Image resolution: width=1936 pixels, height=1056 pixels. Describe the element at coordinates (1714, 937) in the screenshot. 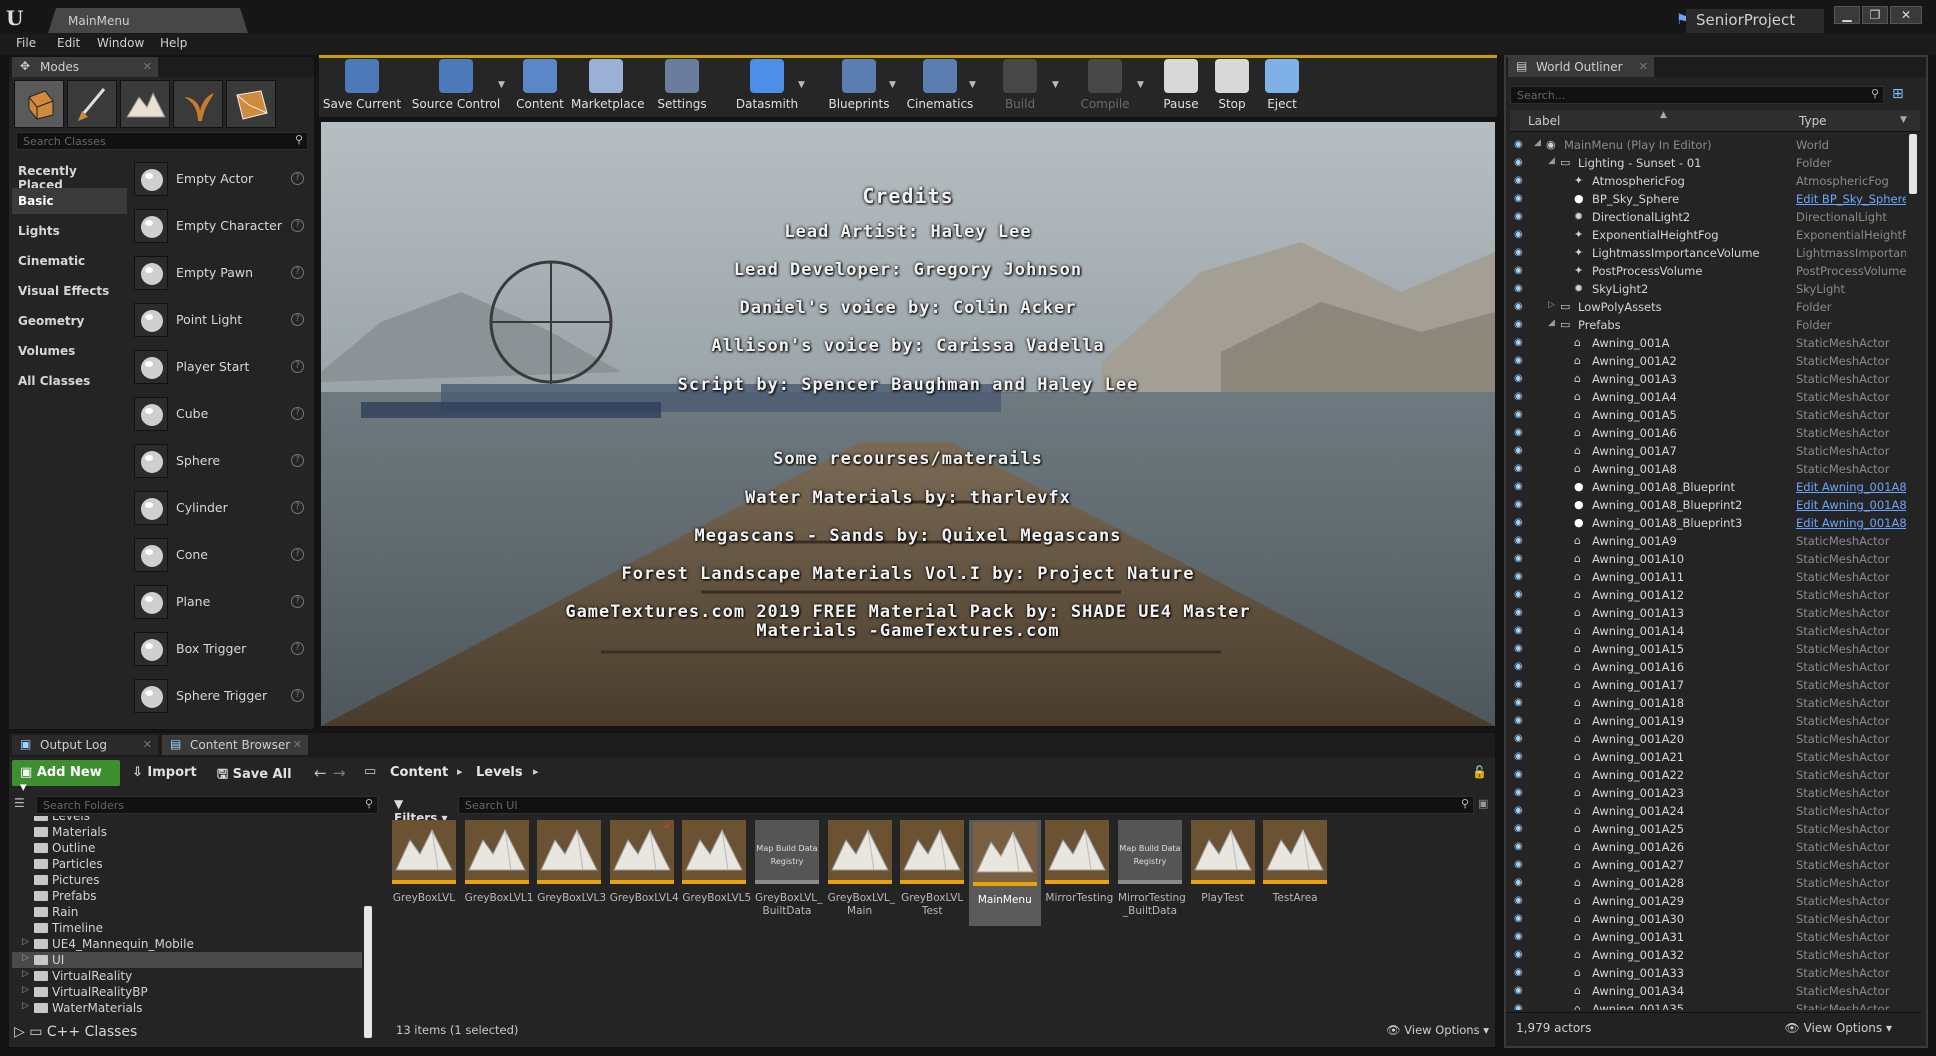

I see `outliner-row: ◉ ⌂ Awning_001A31 StaticMeshActor` at that location.